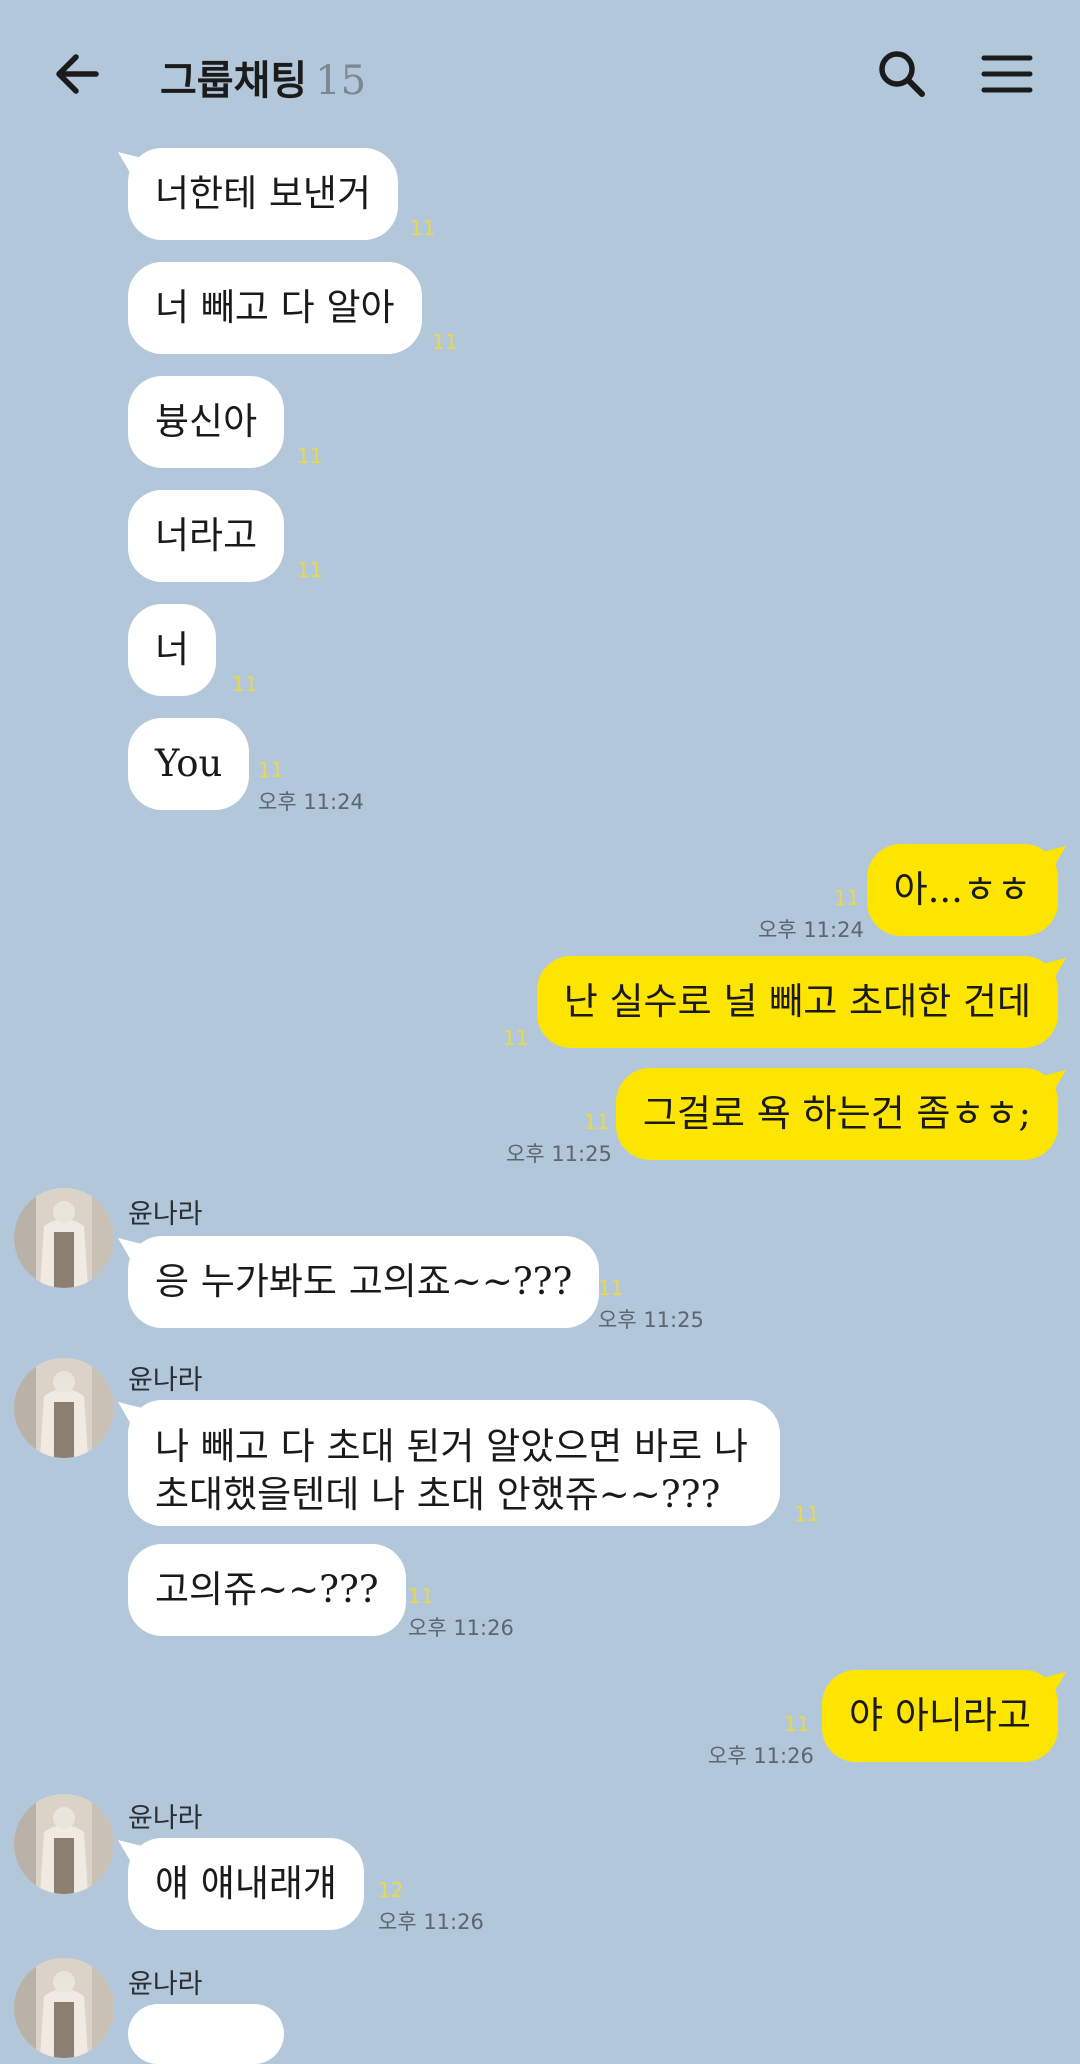 The height and width of the screenshot is (2064, 1080). I want to click on message-bubble: 그걸로 욕 하는건 좀ㅎㅎ;, so click(836, 1114).